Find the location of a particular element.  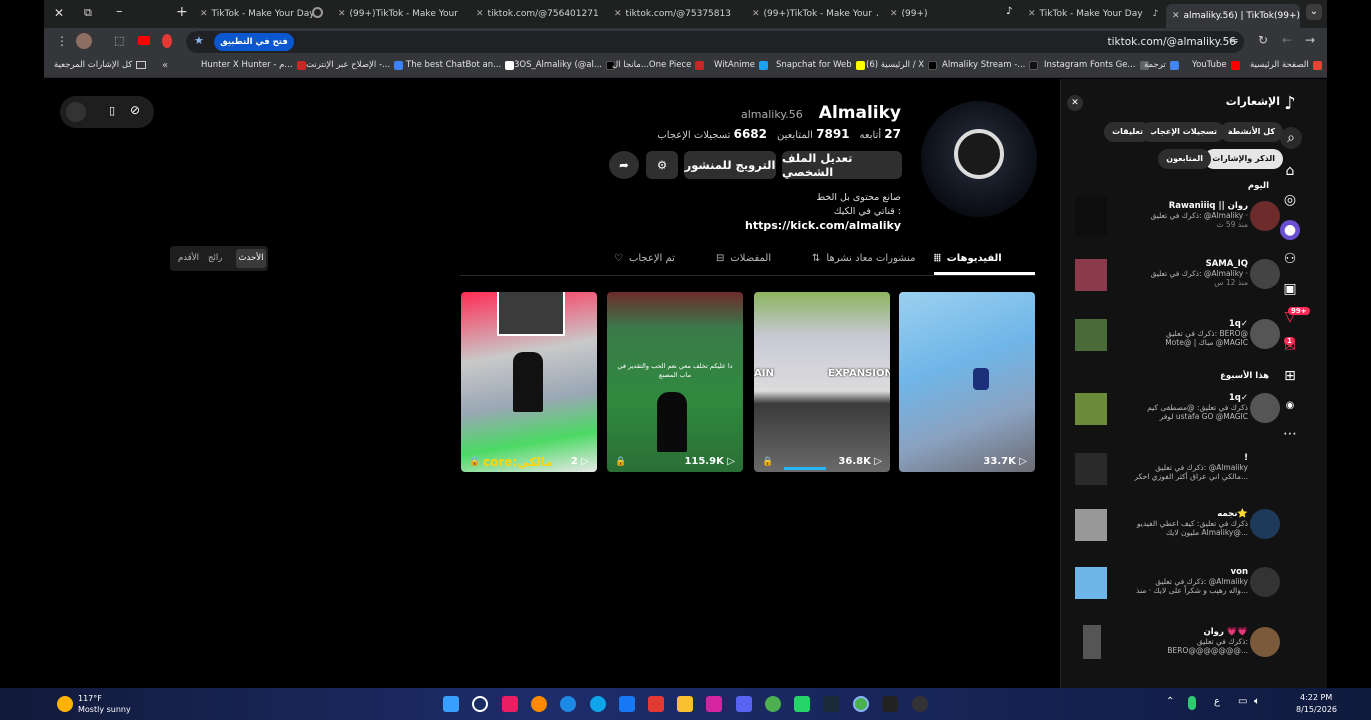

compass-icon: ⊘ is located at coordinates (135, 110).